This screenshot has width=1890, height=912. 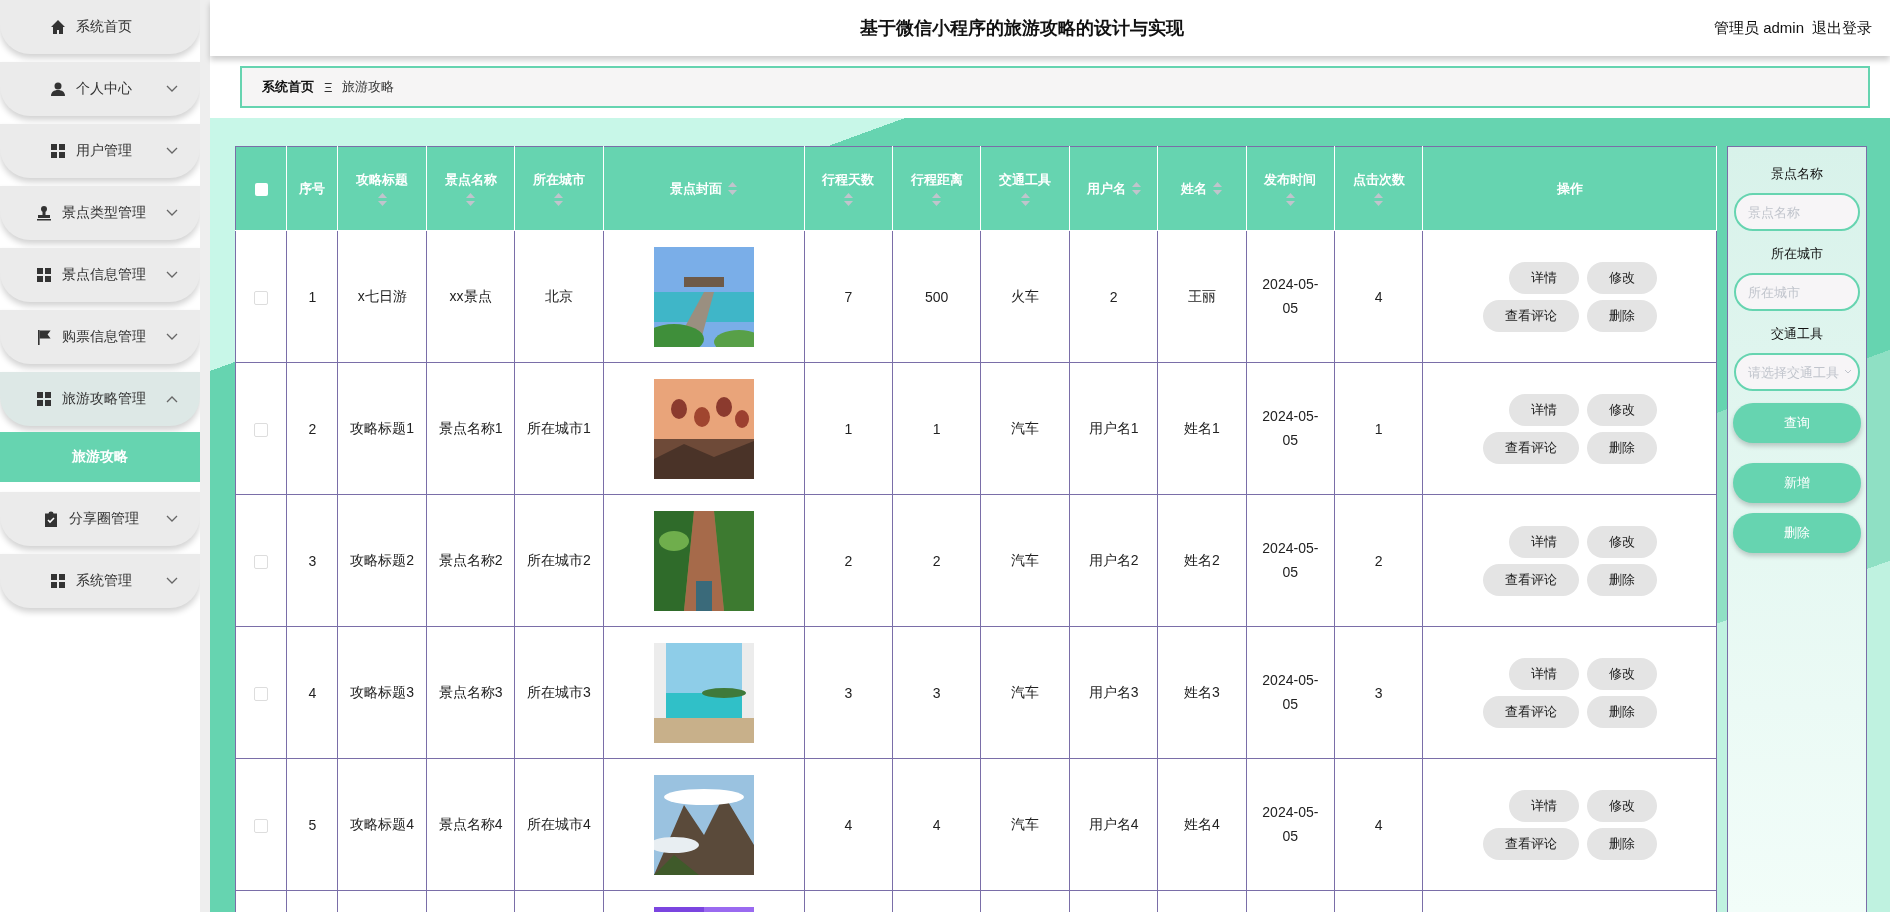 I want to click on caret-icon, so click(x=1848, y=372).